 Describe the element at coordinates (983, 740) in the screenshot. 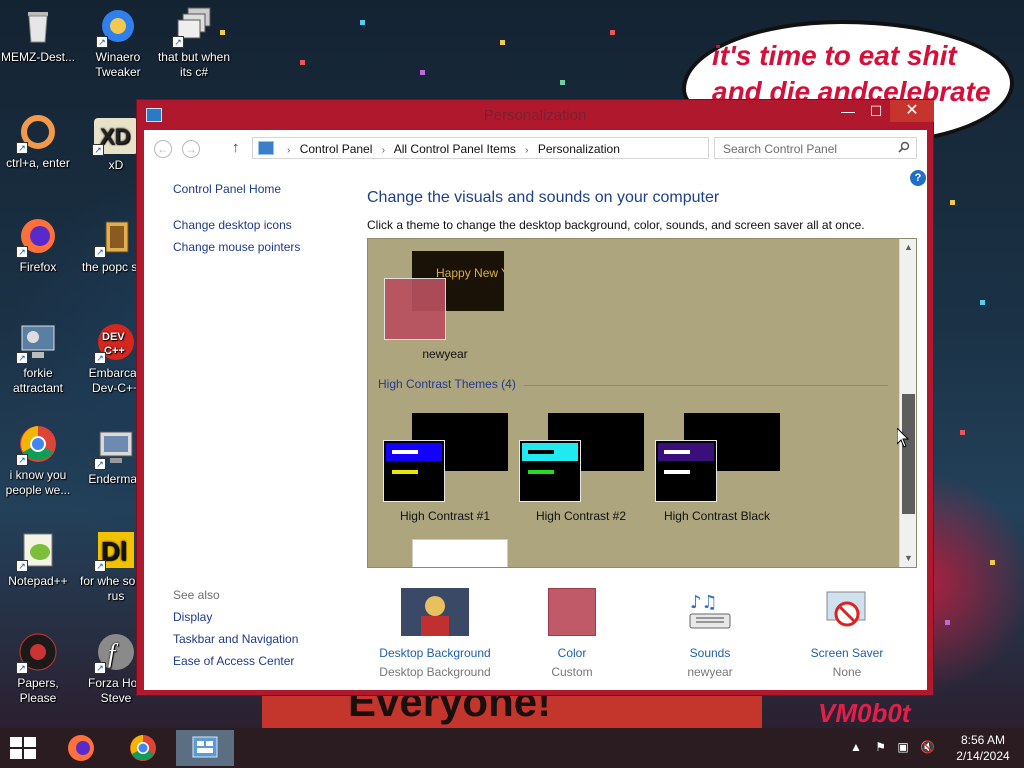

I see `clock-time: 8:56 AM` at that location.